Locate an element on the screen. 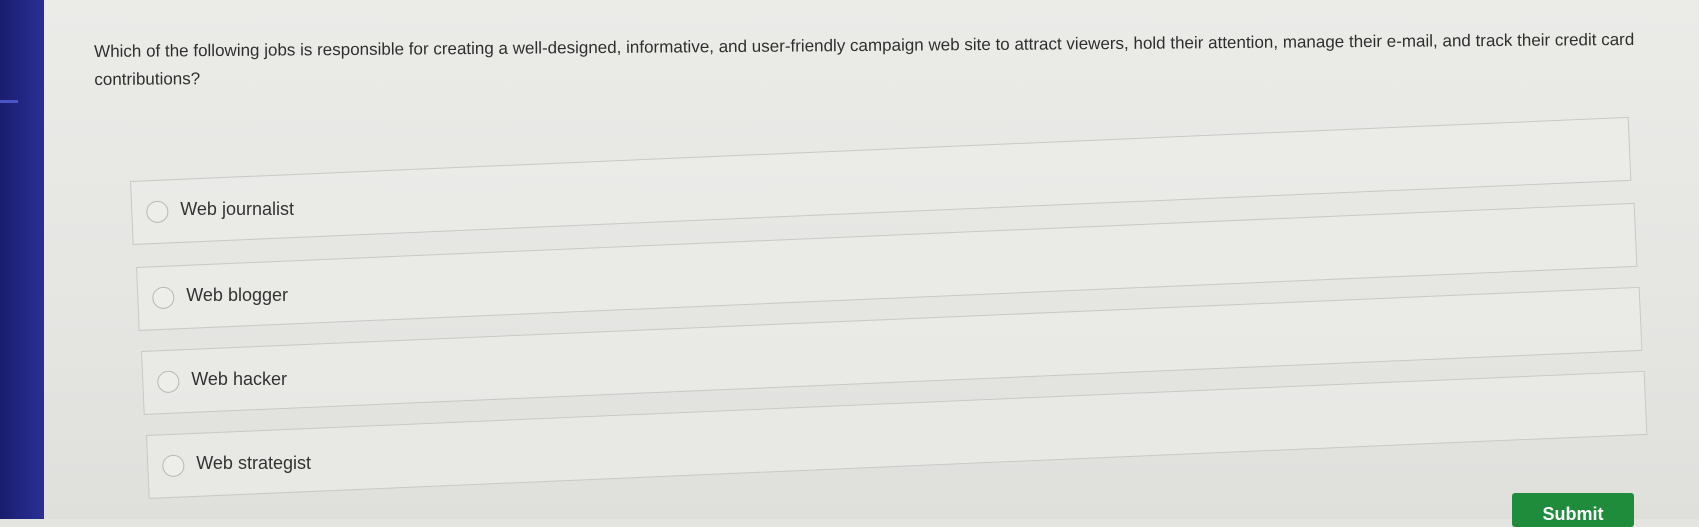  option-label: Web strategist is located at coordinates (253, 462).